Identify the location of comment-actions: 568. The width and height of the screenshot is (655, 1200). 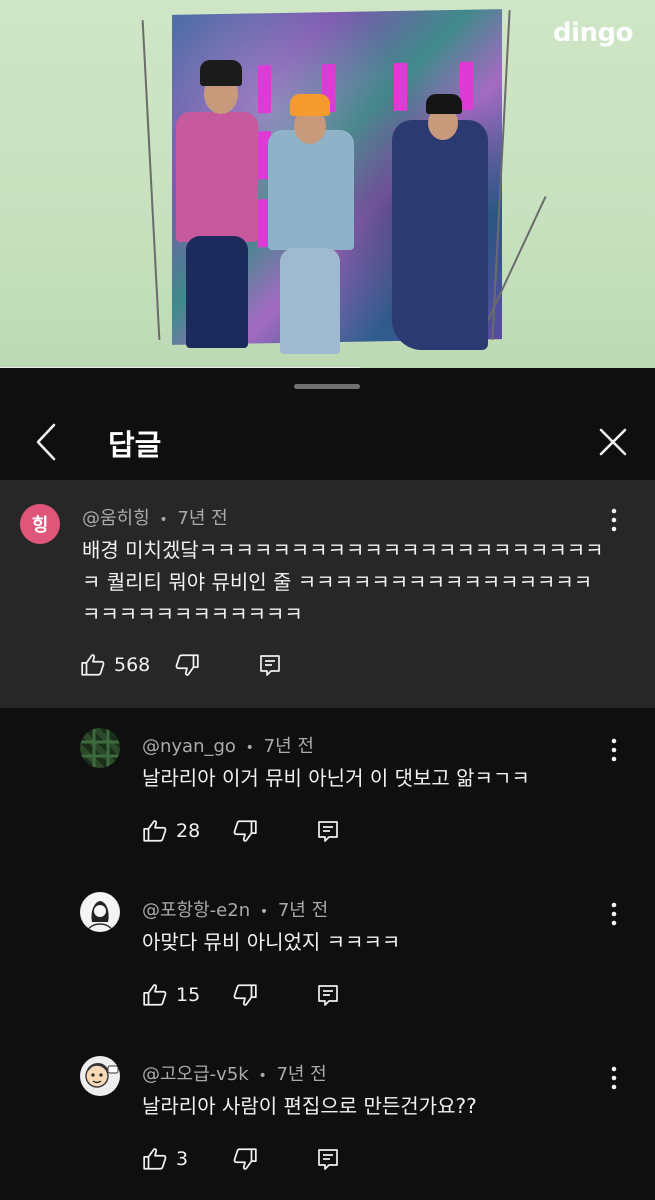
(181, 665).